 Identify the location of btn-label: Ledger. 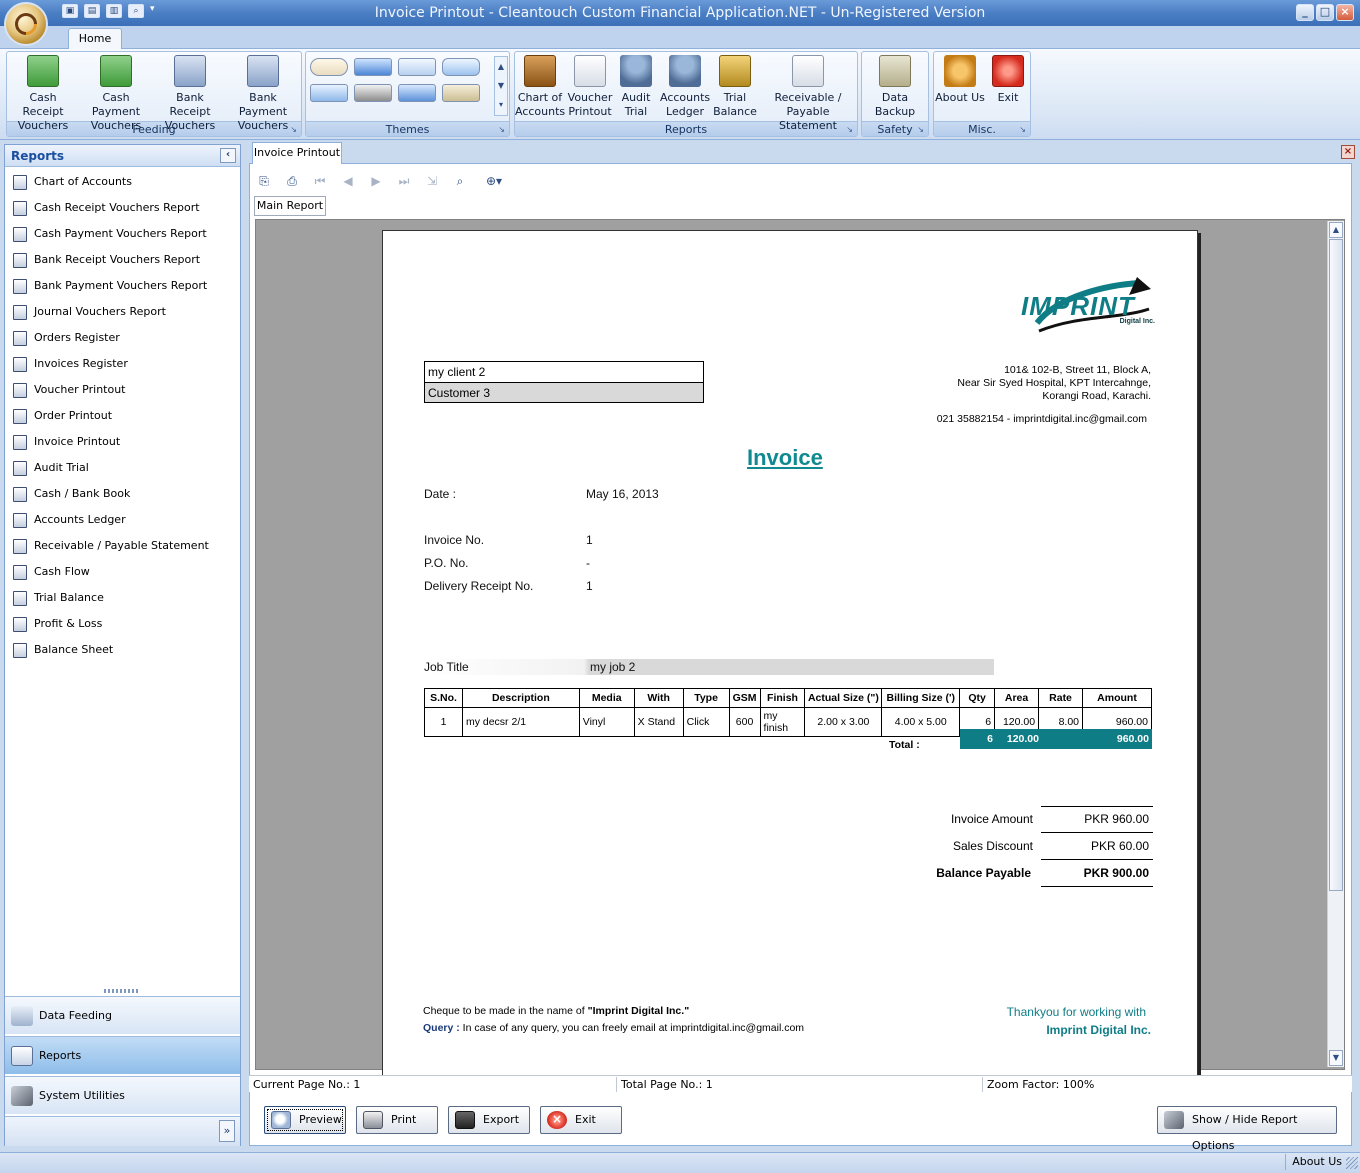
(685, 111).